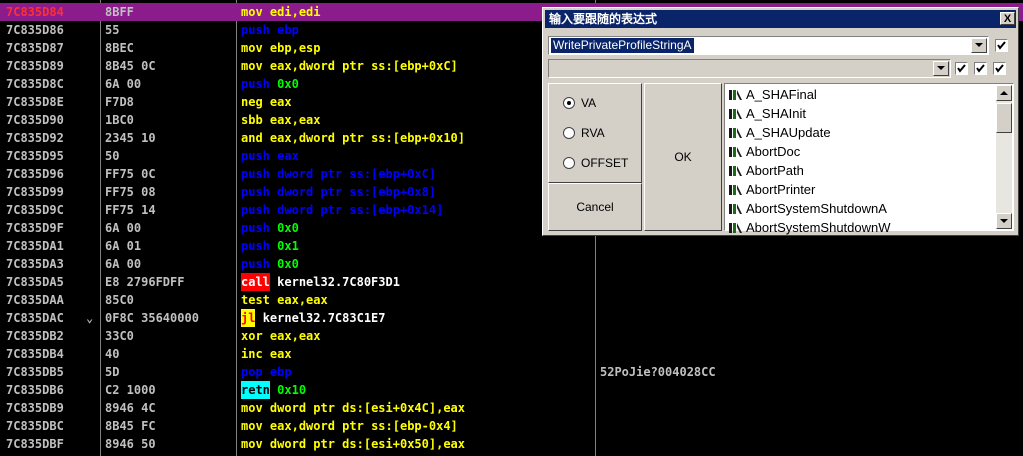 The height and width of the screenshot is (456, 1023). I want to click on expression-combobox: WritePrivateProfileStringA, so click(768, 45).